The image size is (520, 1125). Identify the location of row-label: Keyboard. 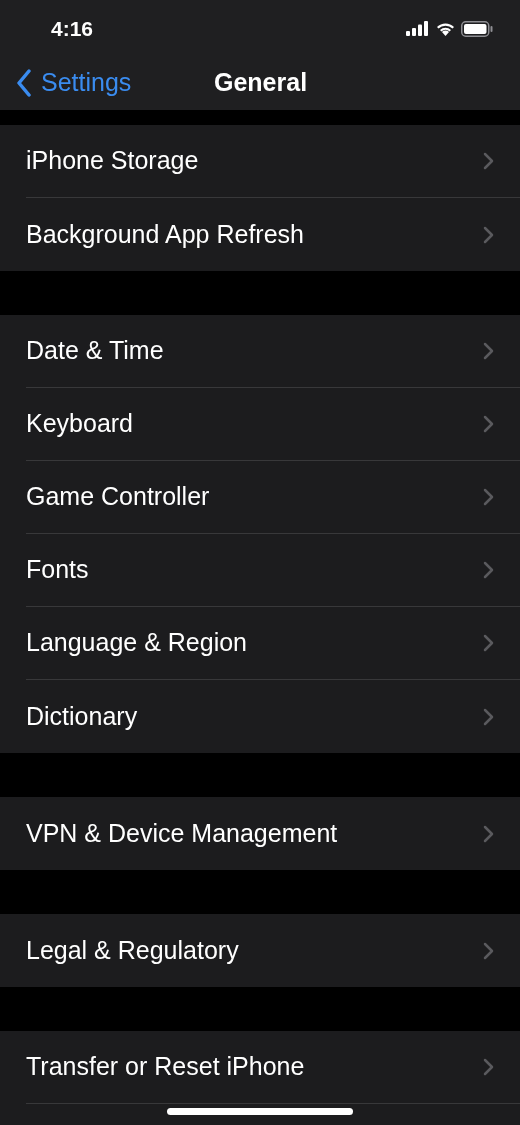
(80, 424).